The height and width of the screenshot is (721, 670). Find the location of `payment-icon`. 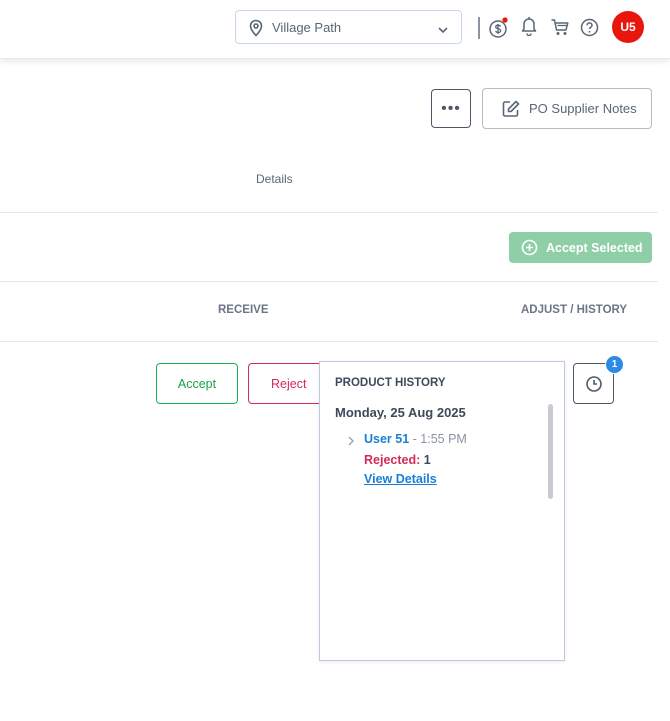

payment-icon is located at coordinates (499, 30).